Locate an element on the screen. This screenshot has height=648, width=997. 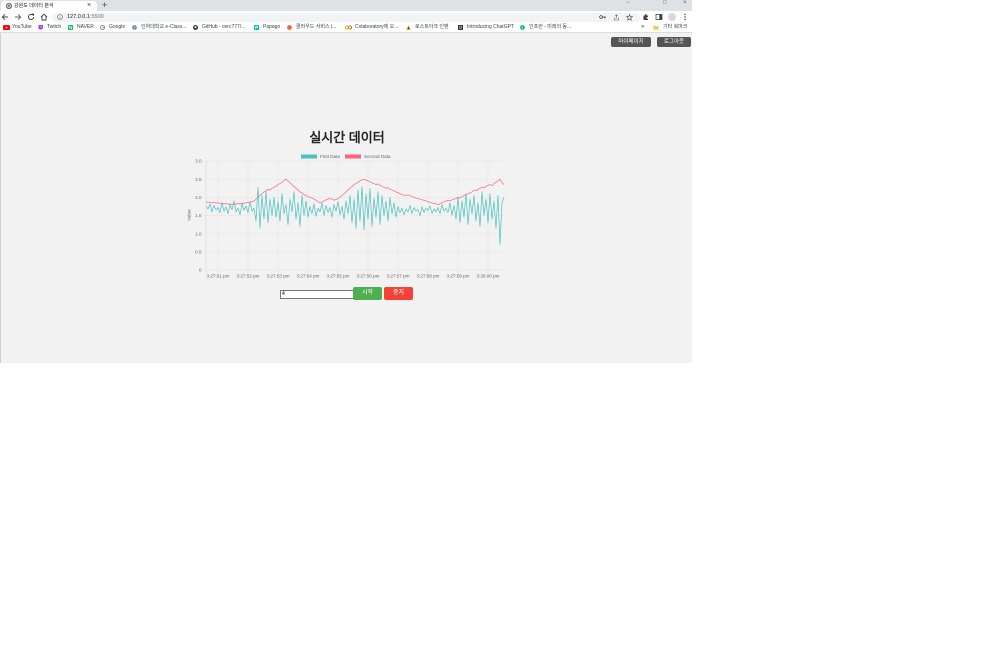
y-axis-title: Value is located at coordinates (189, 215).